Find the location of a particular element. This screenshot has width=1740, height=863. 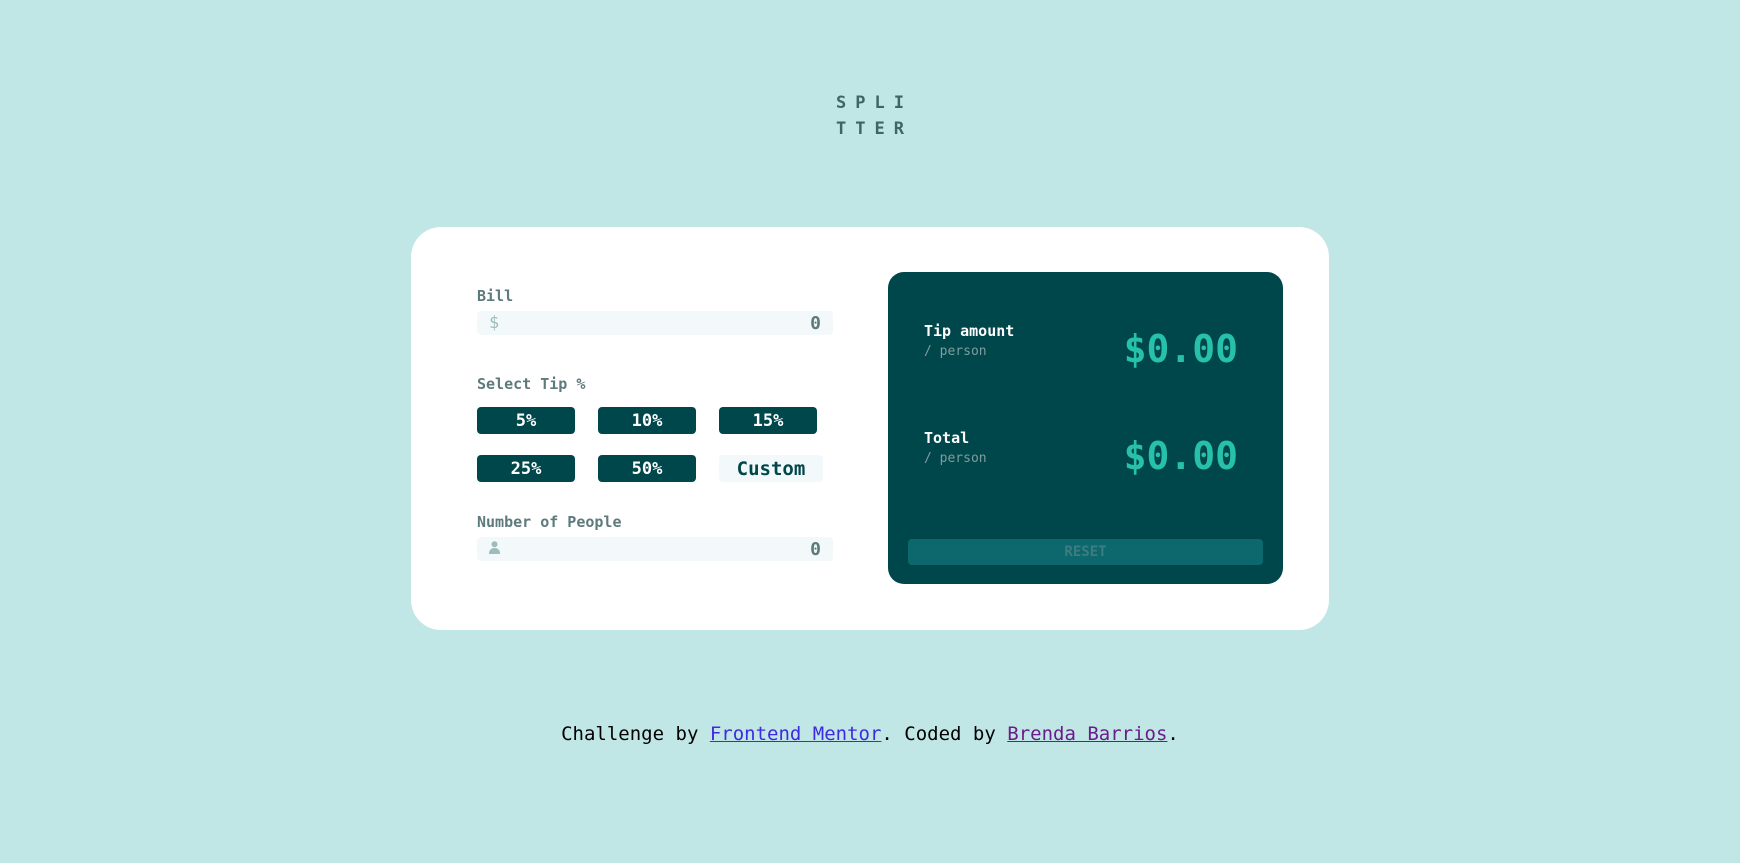

bill-input: $ 0 is located at coordinates (655, 323).